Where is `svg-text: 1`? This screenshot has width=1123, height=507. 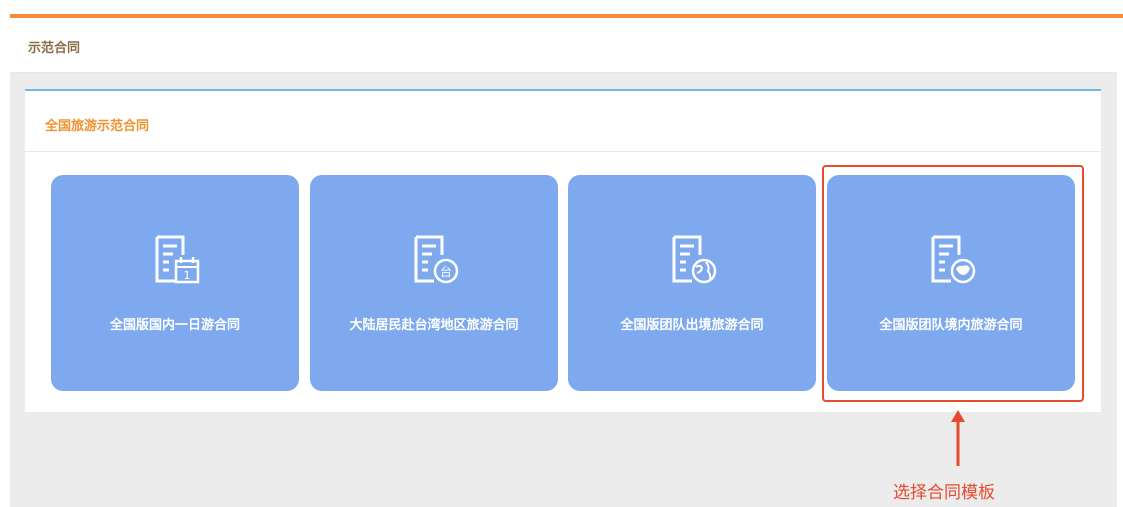 svg-text: 1 is located at coordinates (187, 275).